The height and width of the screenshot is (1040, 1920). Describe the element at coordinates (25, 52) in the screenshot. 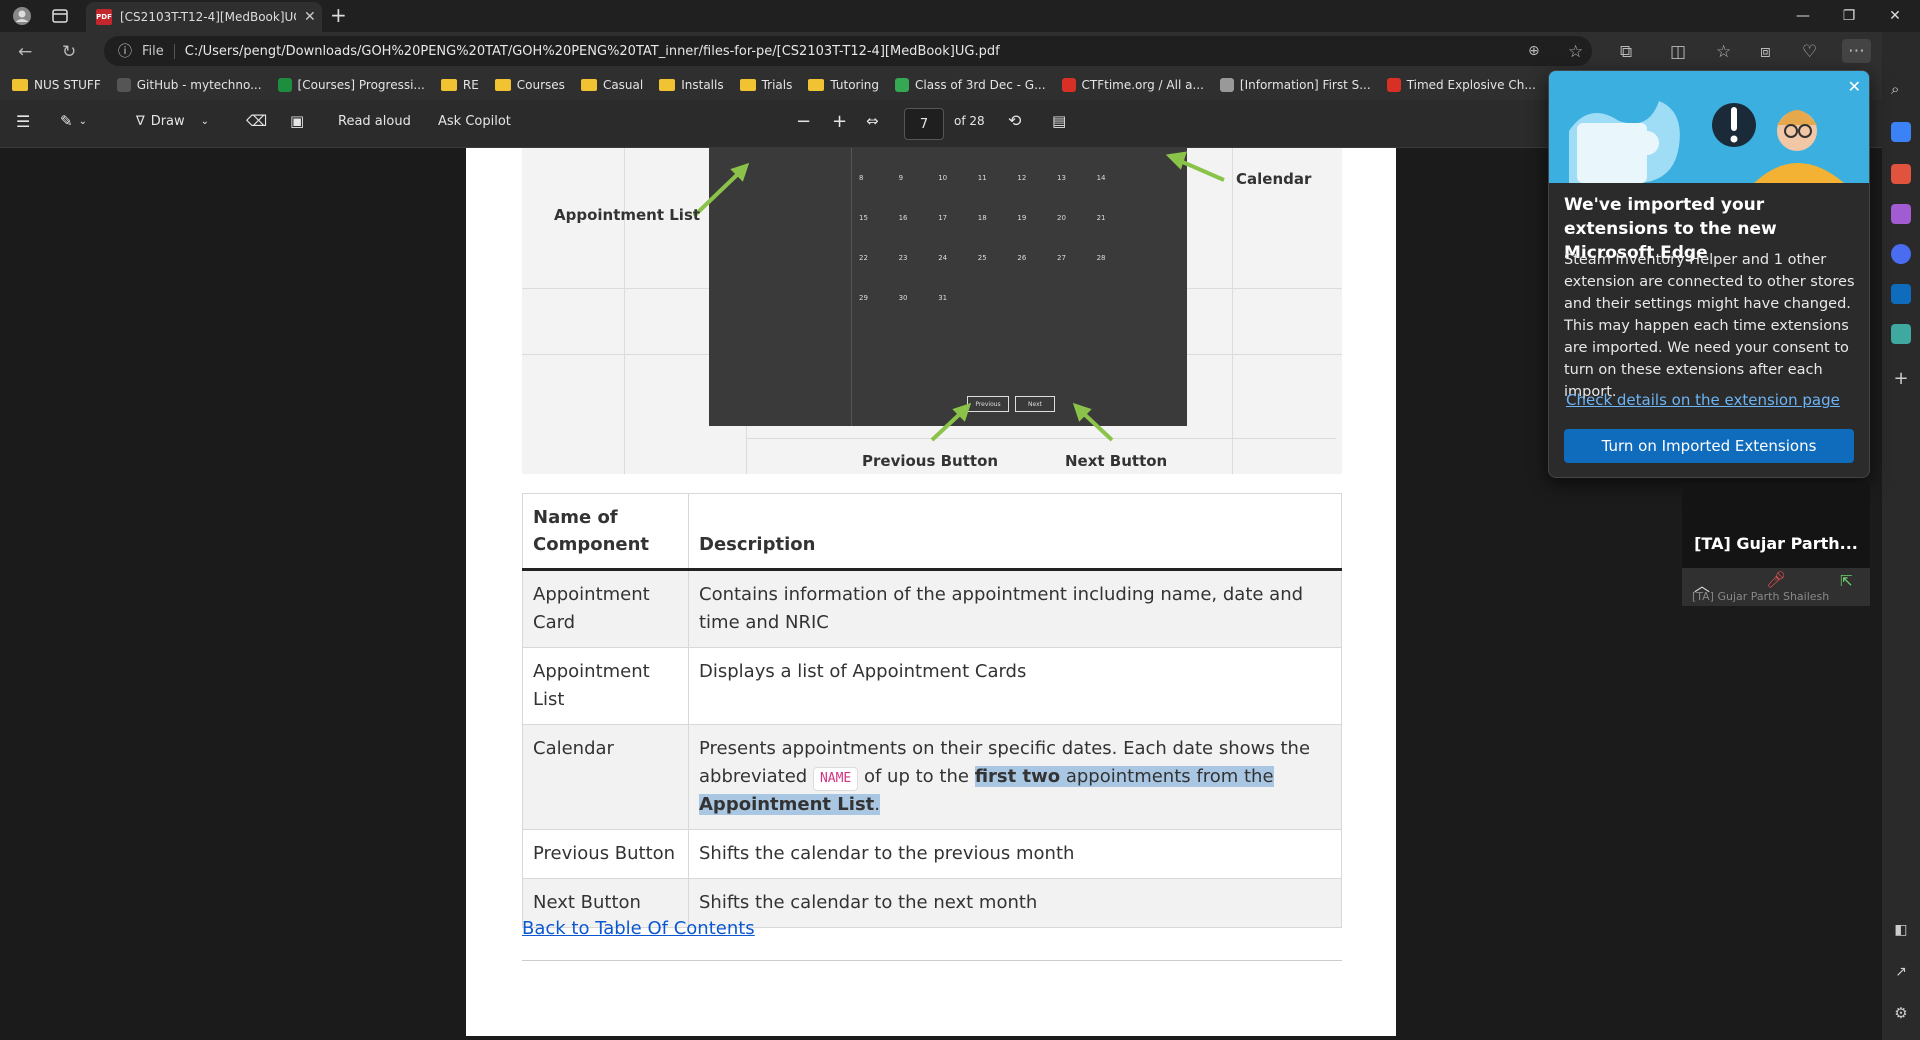

I see `back-arrow-icon: ←` at that location.